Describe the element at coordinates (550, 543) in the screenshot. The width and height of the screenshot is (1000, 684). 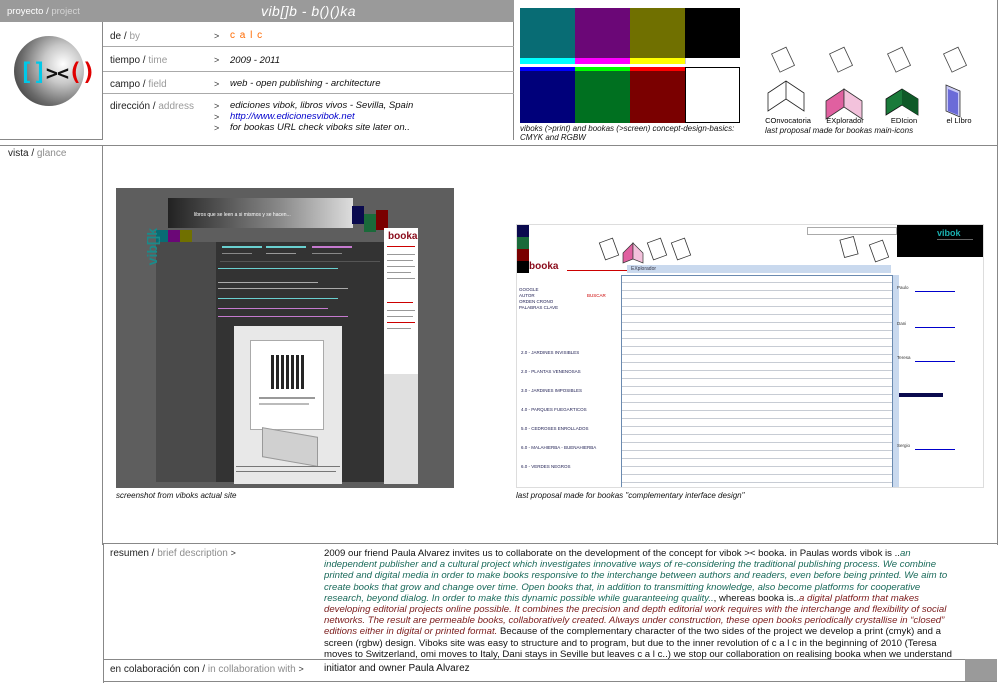
I see `resumen-top-line` at that location.